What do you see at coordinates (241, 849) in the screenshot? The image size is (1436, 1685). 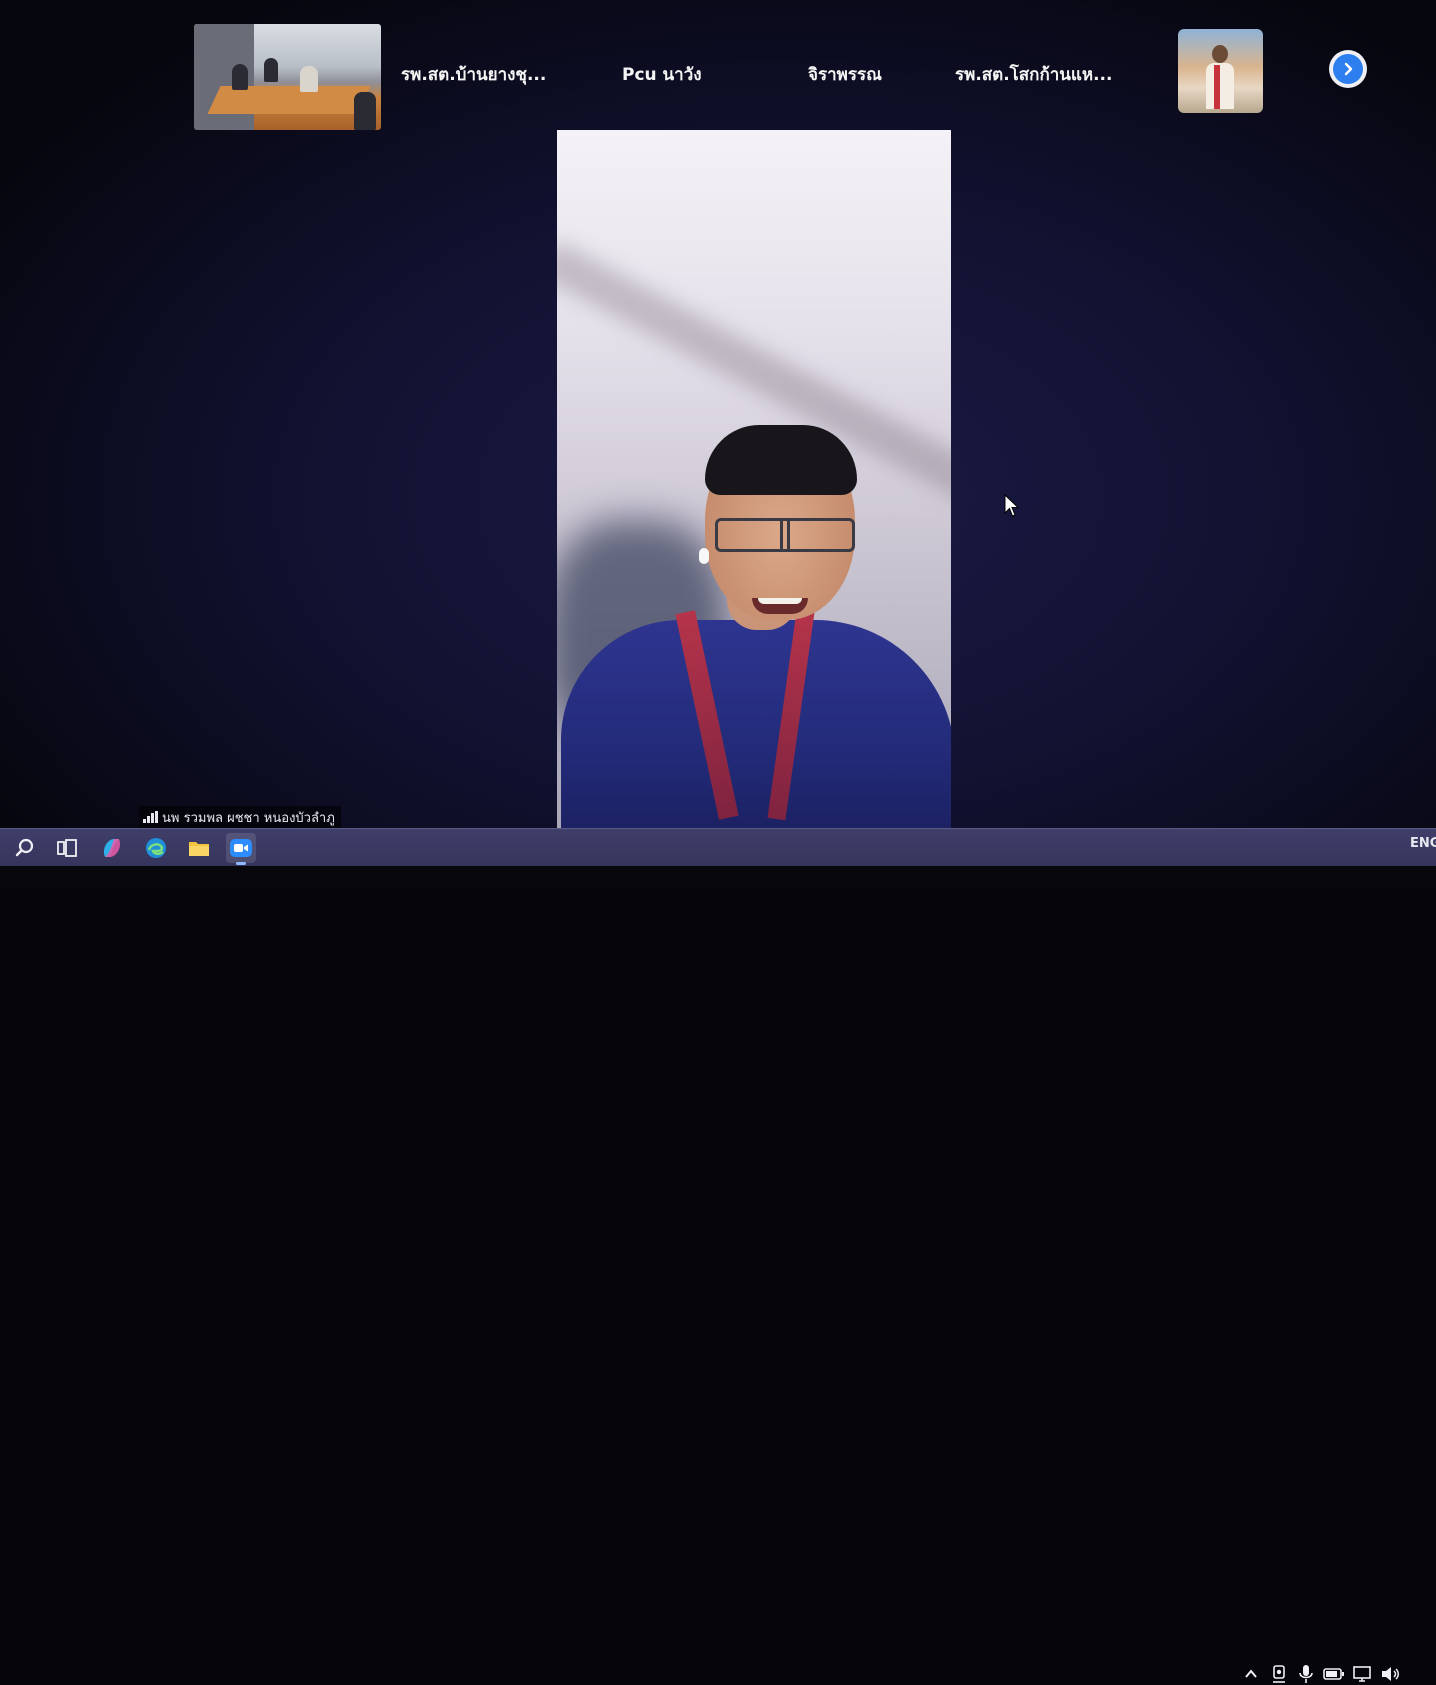 I see `zoom-icon` at bounding box center [241, 849].